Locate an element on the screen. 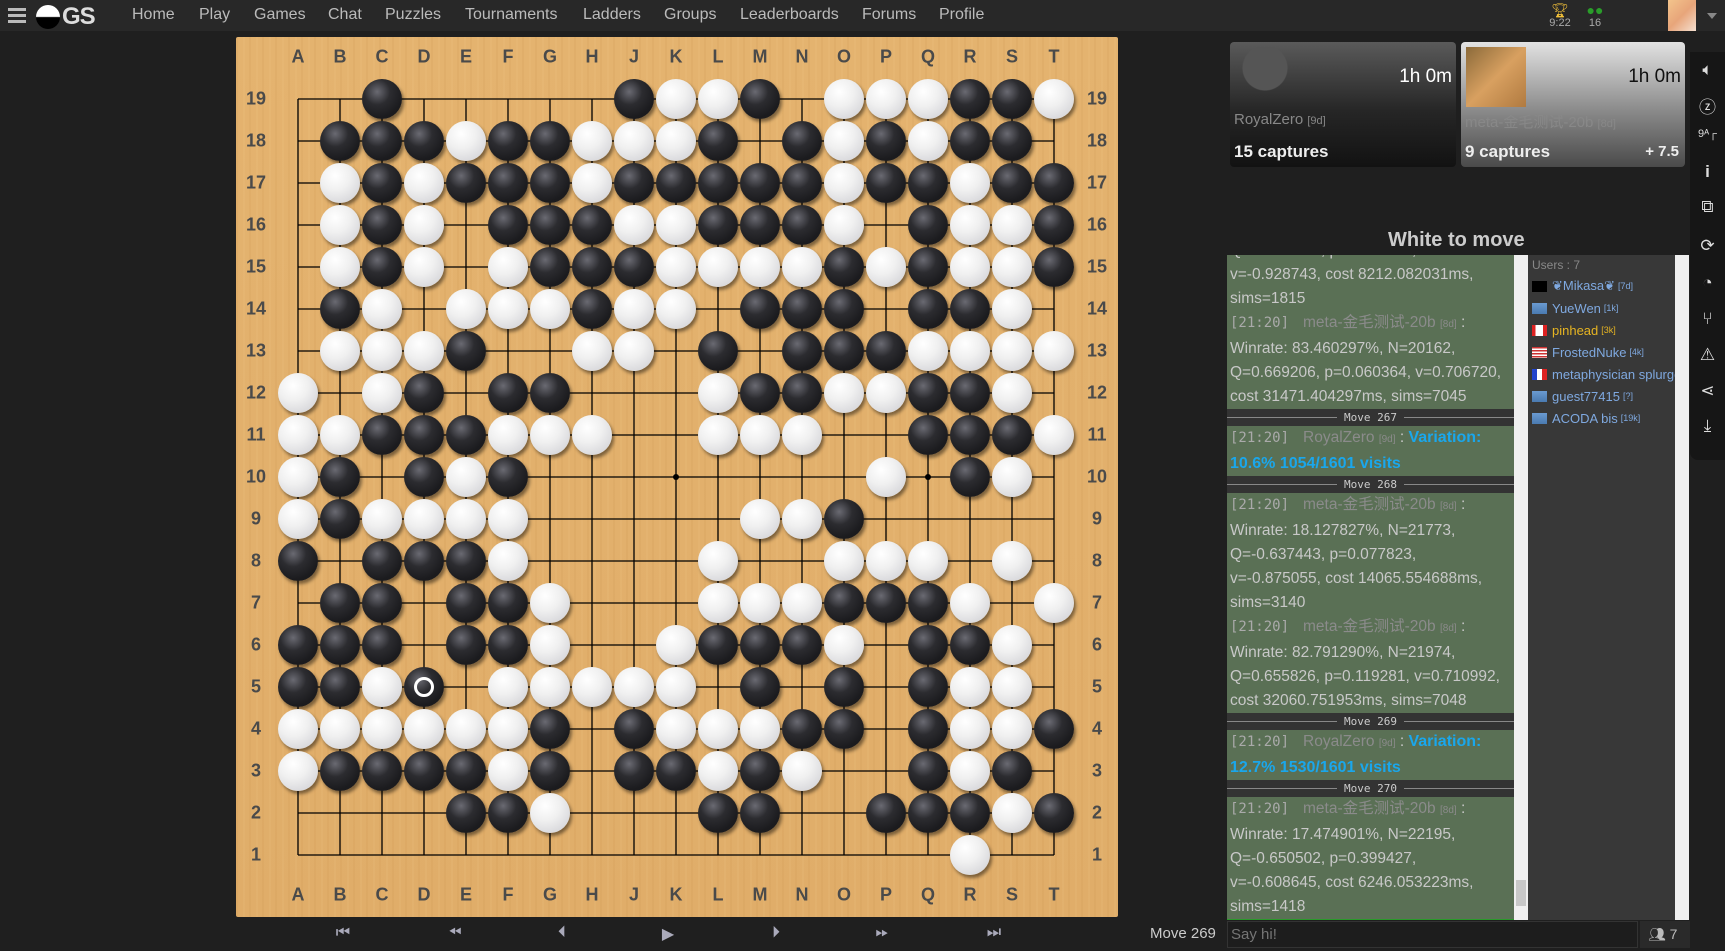 Image resolution: width=1725 pixels, height=951 pixels. white-stone-S6 is located at coordinates (1012, 645).